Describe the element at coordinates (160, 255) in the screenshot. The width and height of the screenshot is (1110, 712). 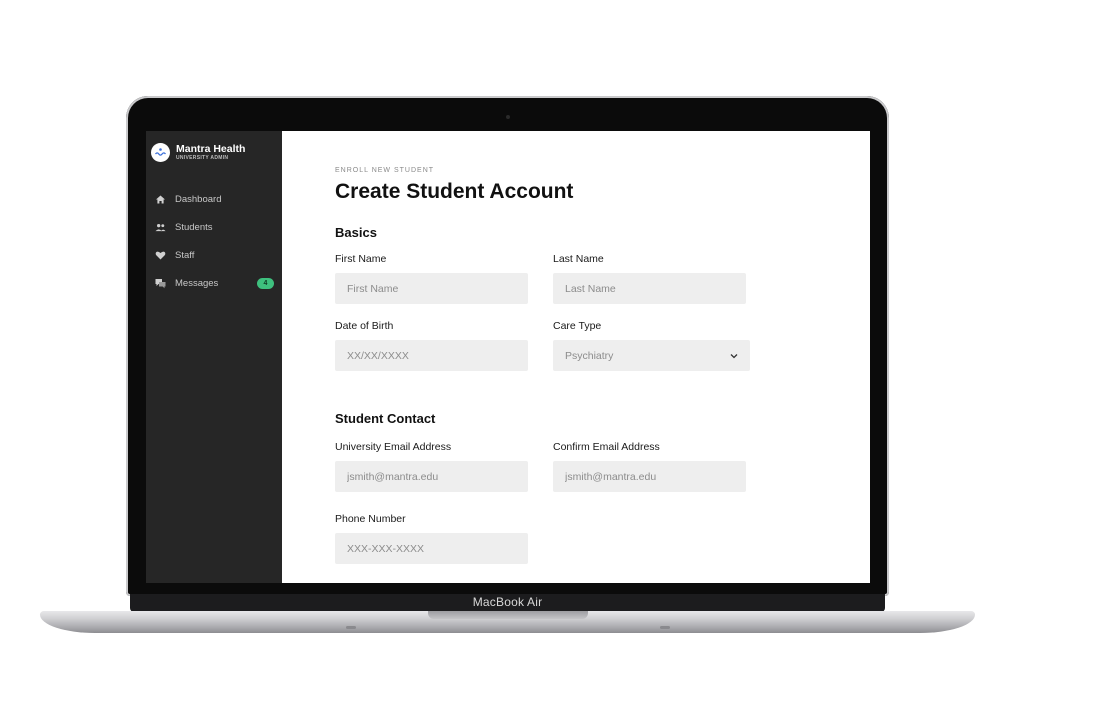
I see `heart-icon` at that location.